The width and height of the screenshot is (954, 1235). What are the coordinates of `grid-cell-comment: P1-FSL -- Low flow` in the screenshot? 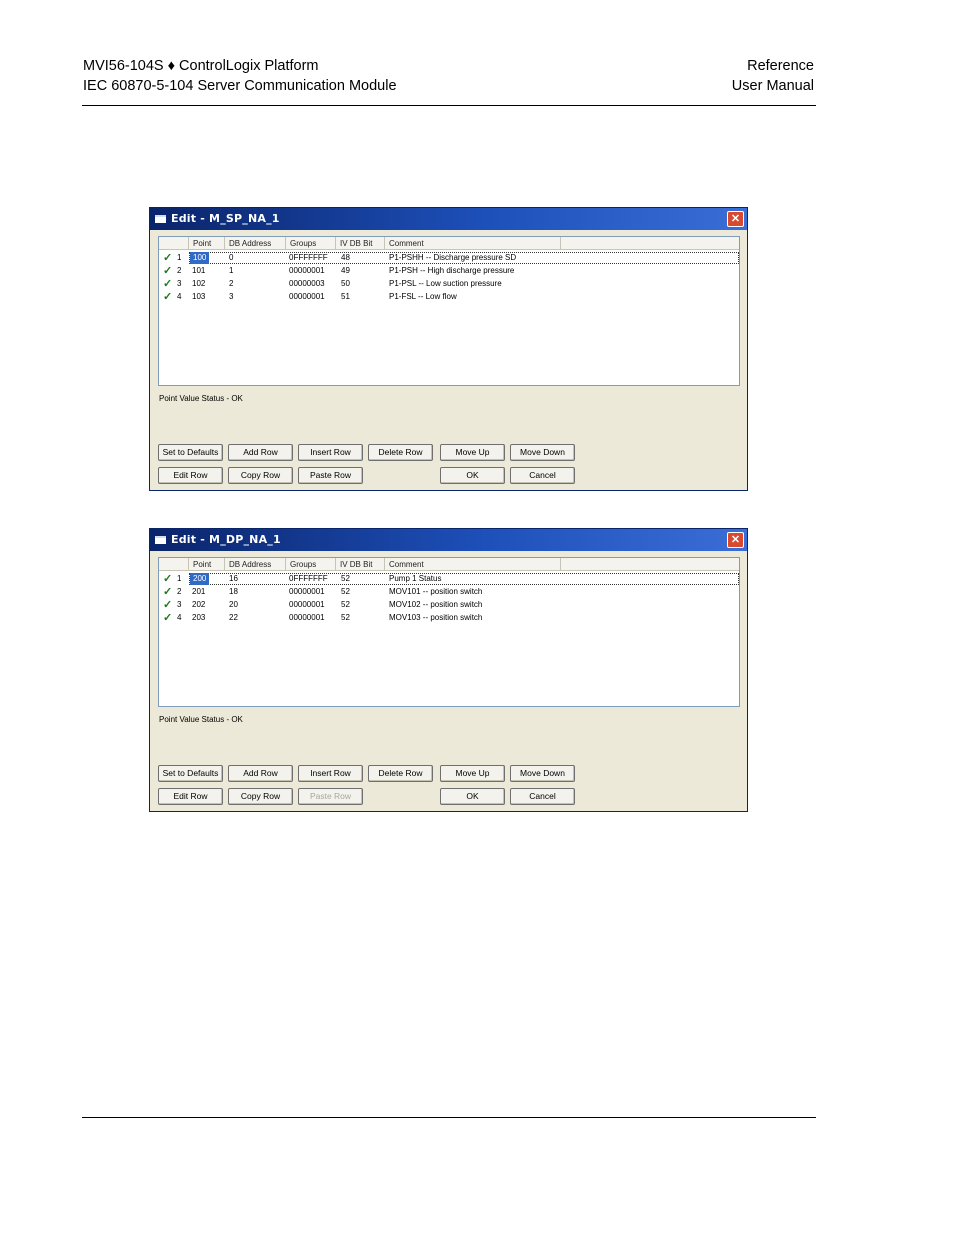 It's located at (423, 297).